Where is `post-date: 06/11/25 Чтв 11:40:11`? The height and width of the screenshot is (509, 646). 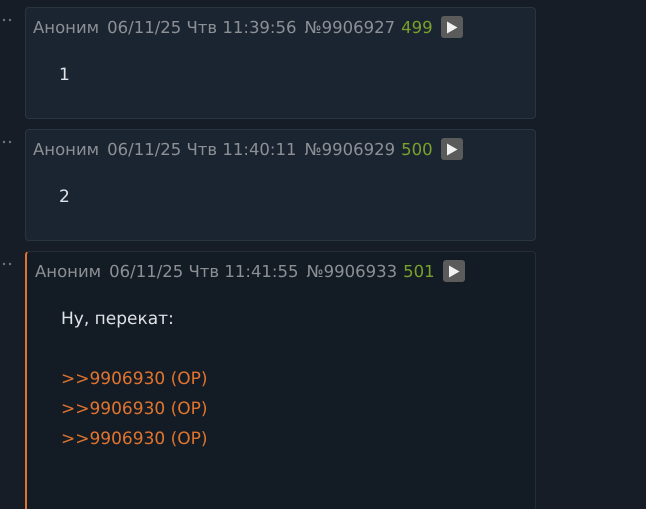
post-date: 06/11/25 Чтв 11:40:11 is located at coordinates (201, 149).